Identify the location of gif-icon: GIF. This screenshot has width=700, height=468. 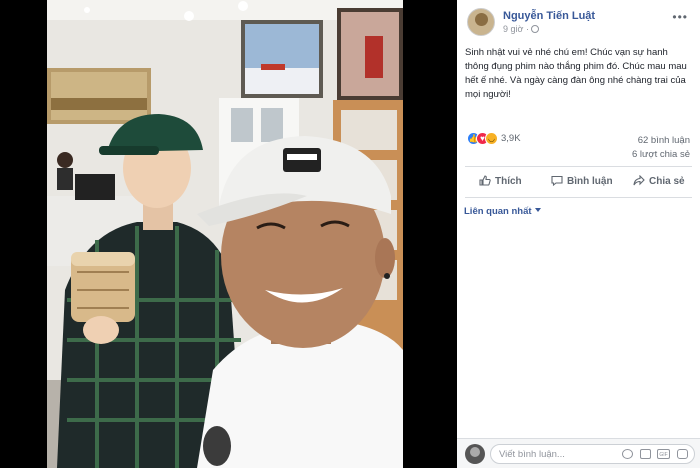
(663, 454).